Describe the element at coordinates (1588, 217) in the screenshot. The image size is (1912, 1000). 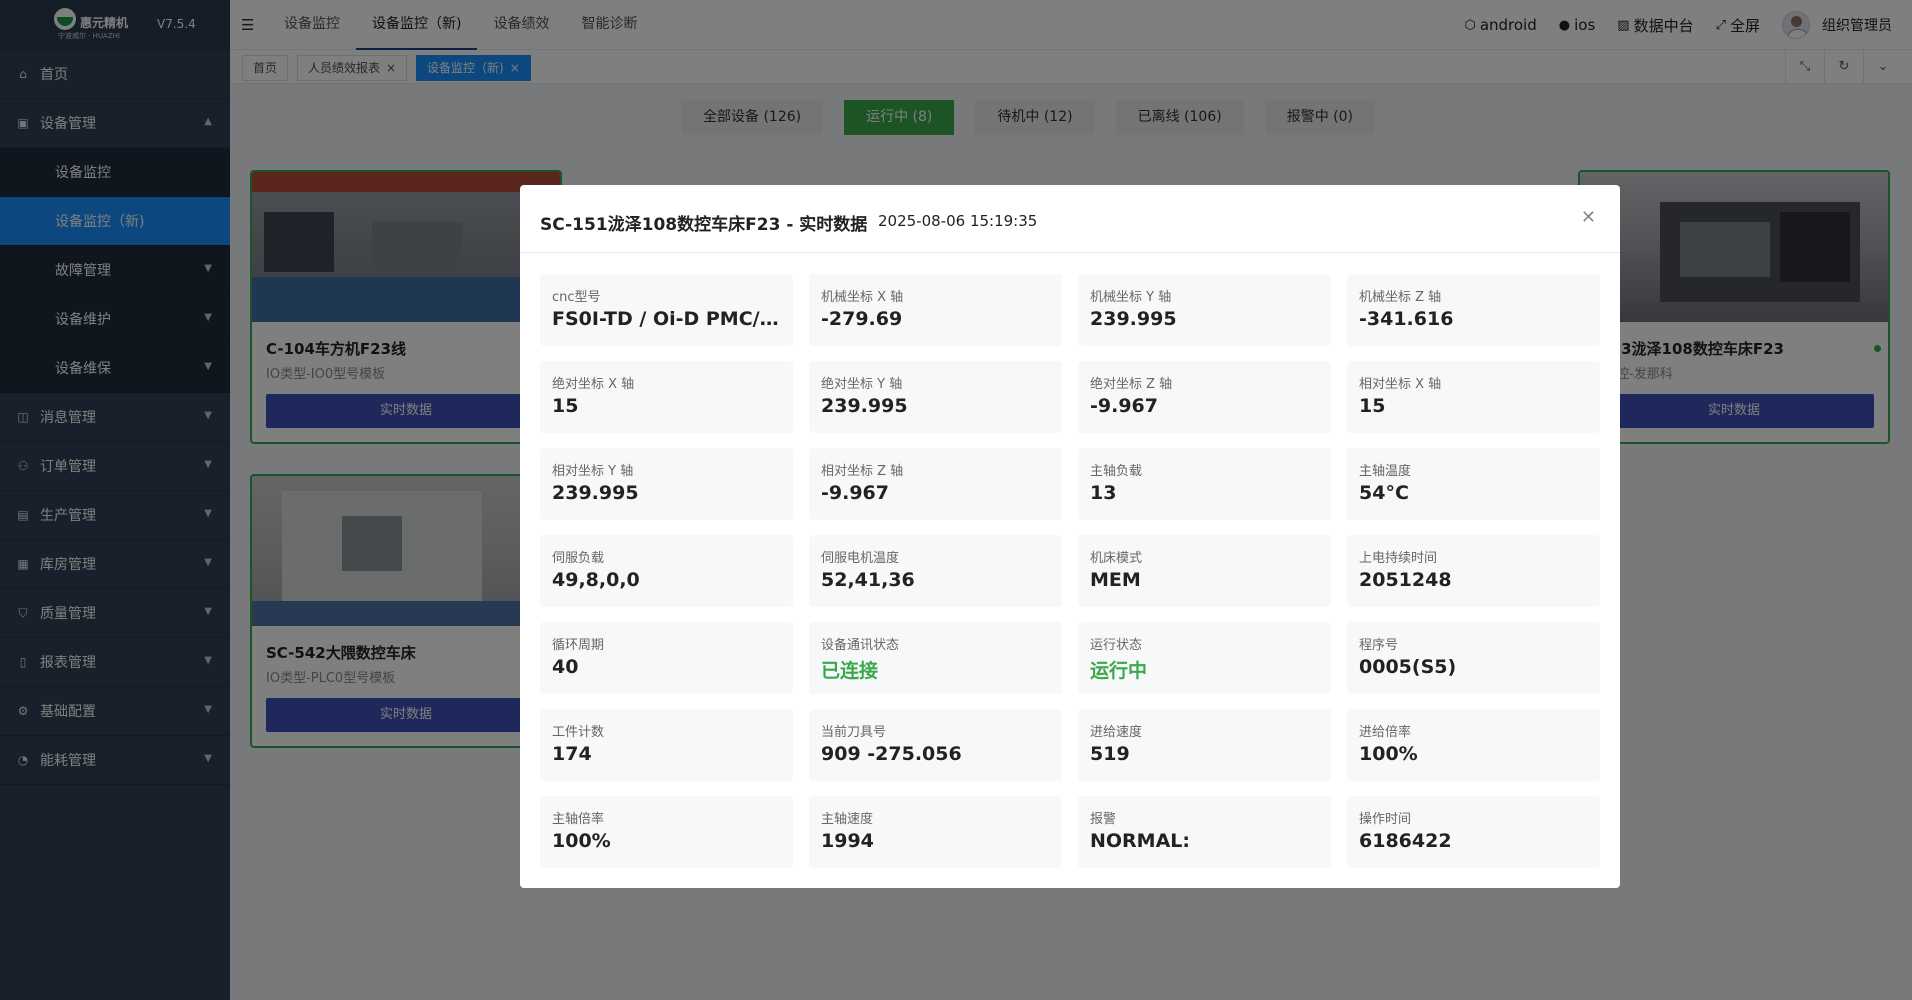
I see `close-icon: ✕` at that location.